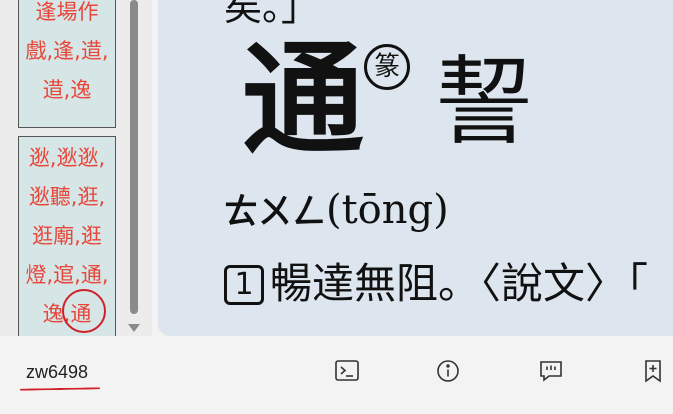 This screenshot has width=673, height=414. I want to click on scroll-down-arrow-icon, so click(134, 328).